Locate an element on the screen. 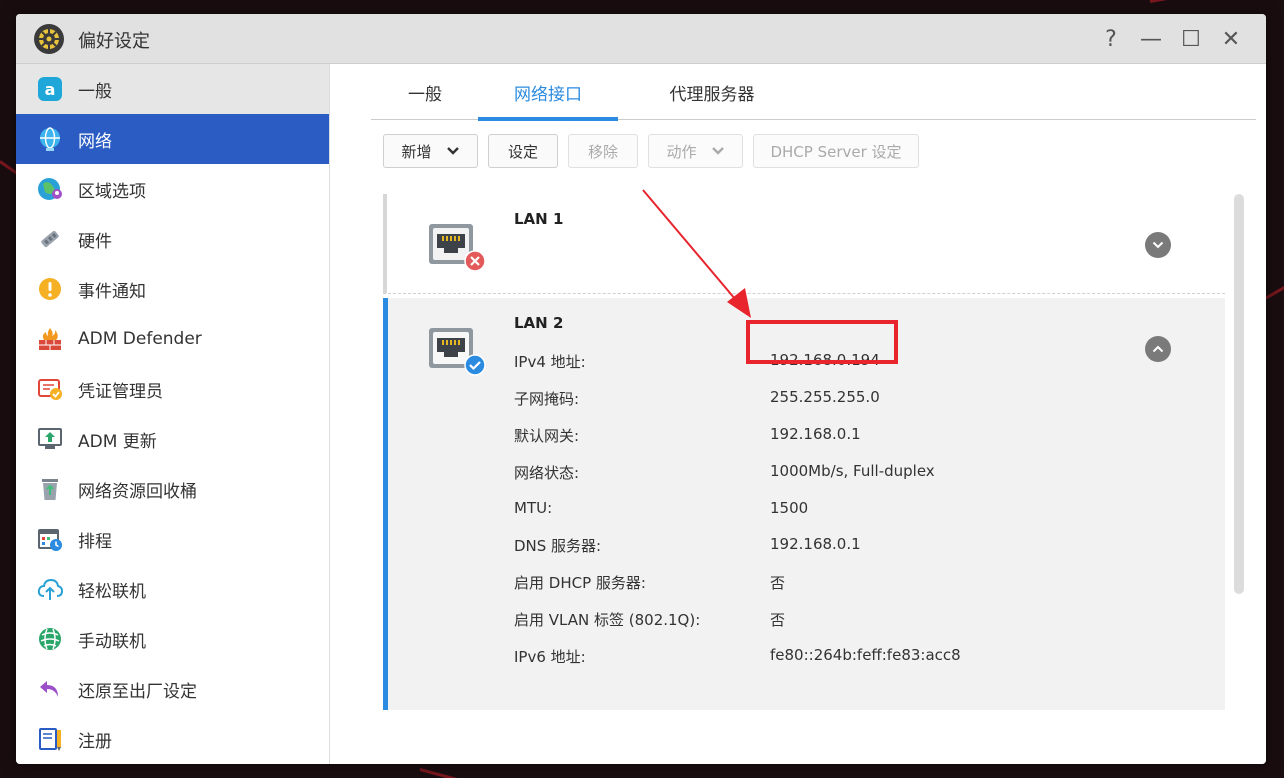  lan2-title: LAN 2 is located at coordinates (539, 323).